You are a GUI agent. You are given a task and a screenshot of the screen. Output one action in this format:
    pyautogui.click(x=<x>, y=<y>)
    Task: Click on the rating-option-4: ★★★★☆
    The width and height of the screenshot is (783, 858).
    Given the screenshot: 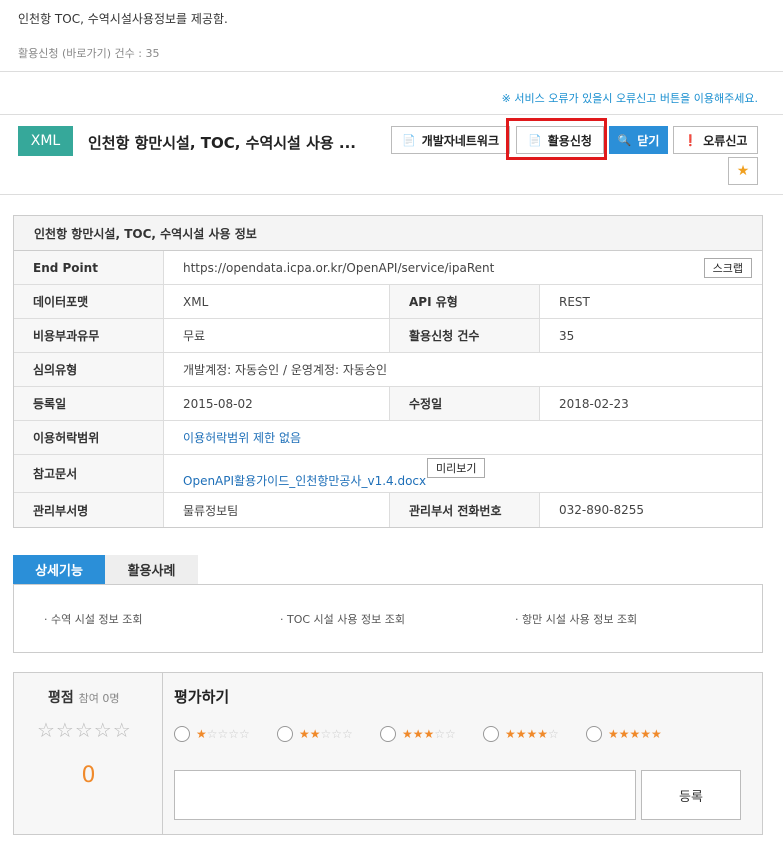 What is the action you would take?
    pyautogui.click(x=521, y=734)
    